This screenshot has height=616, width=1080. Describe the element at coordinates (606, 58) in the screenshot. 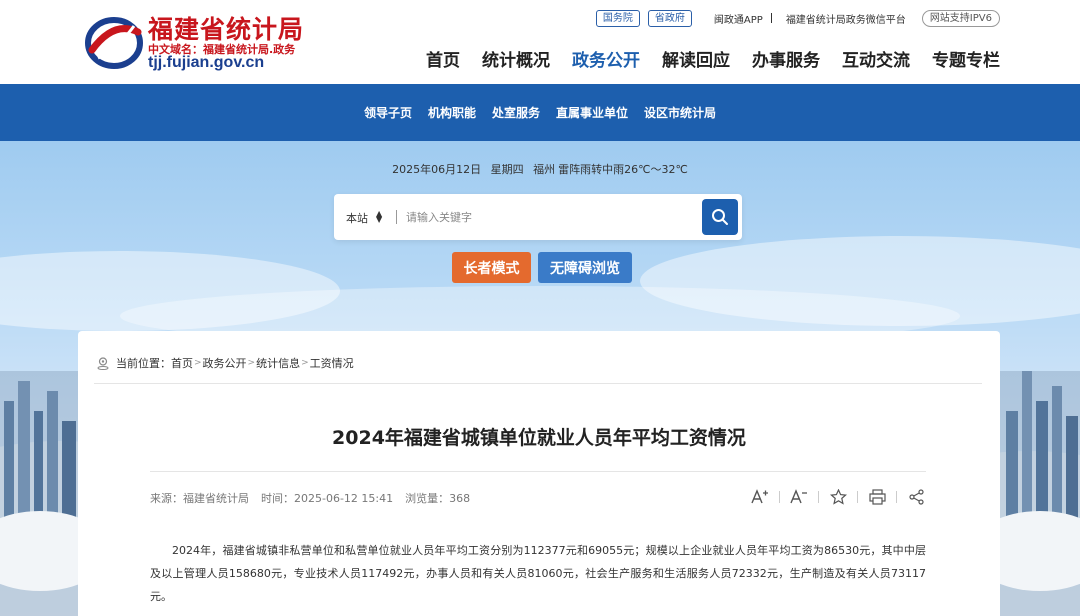

I see `nav-gov-affairs: 政务公开` at that location.